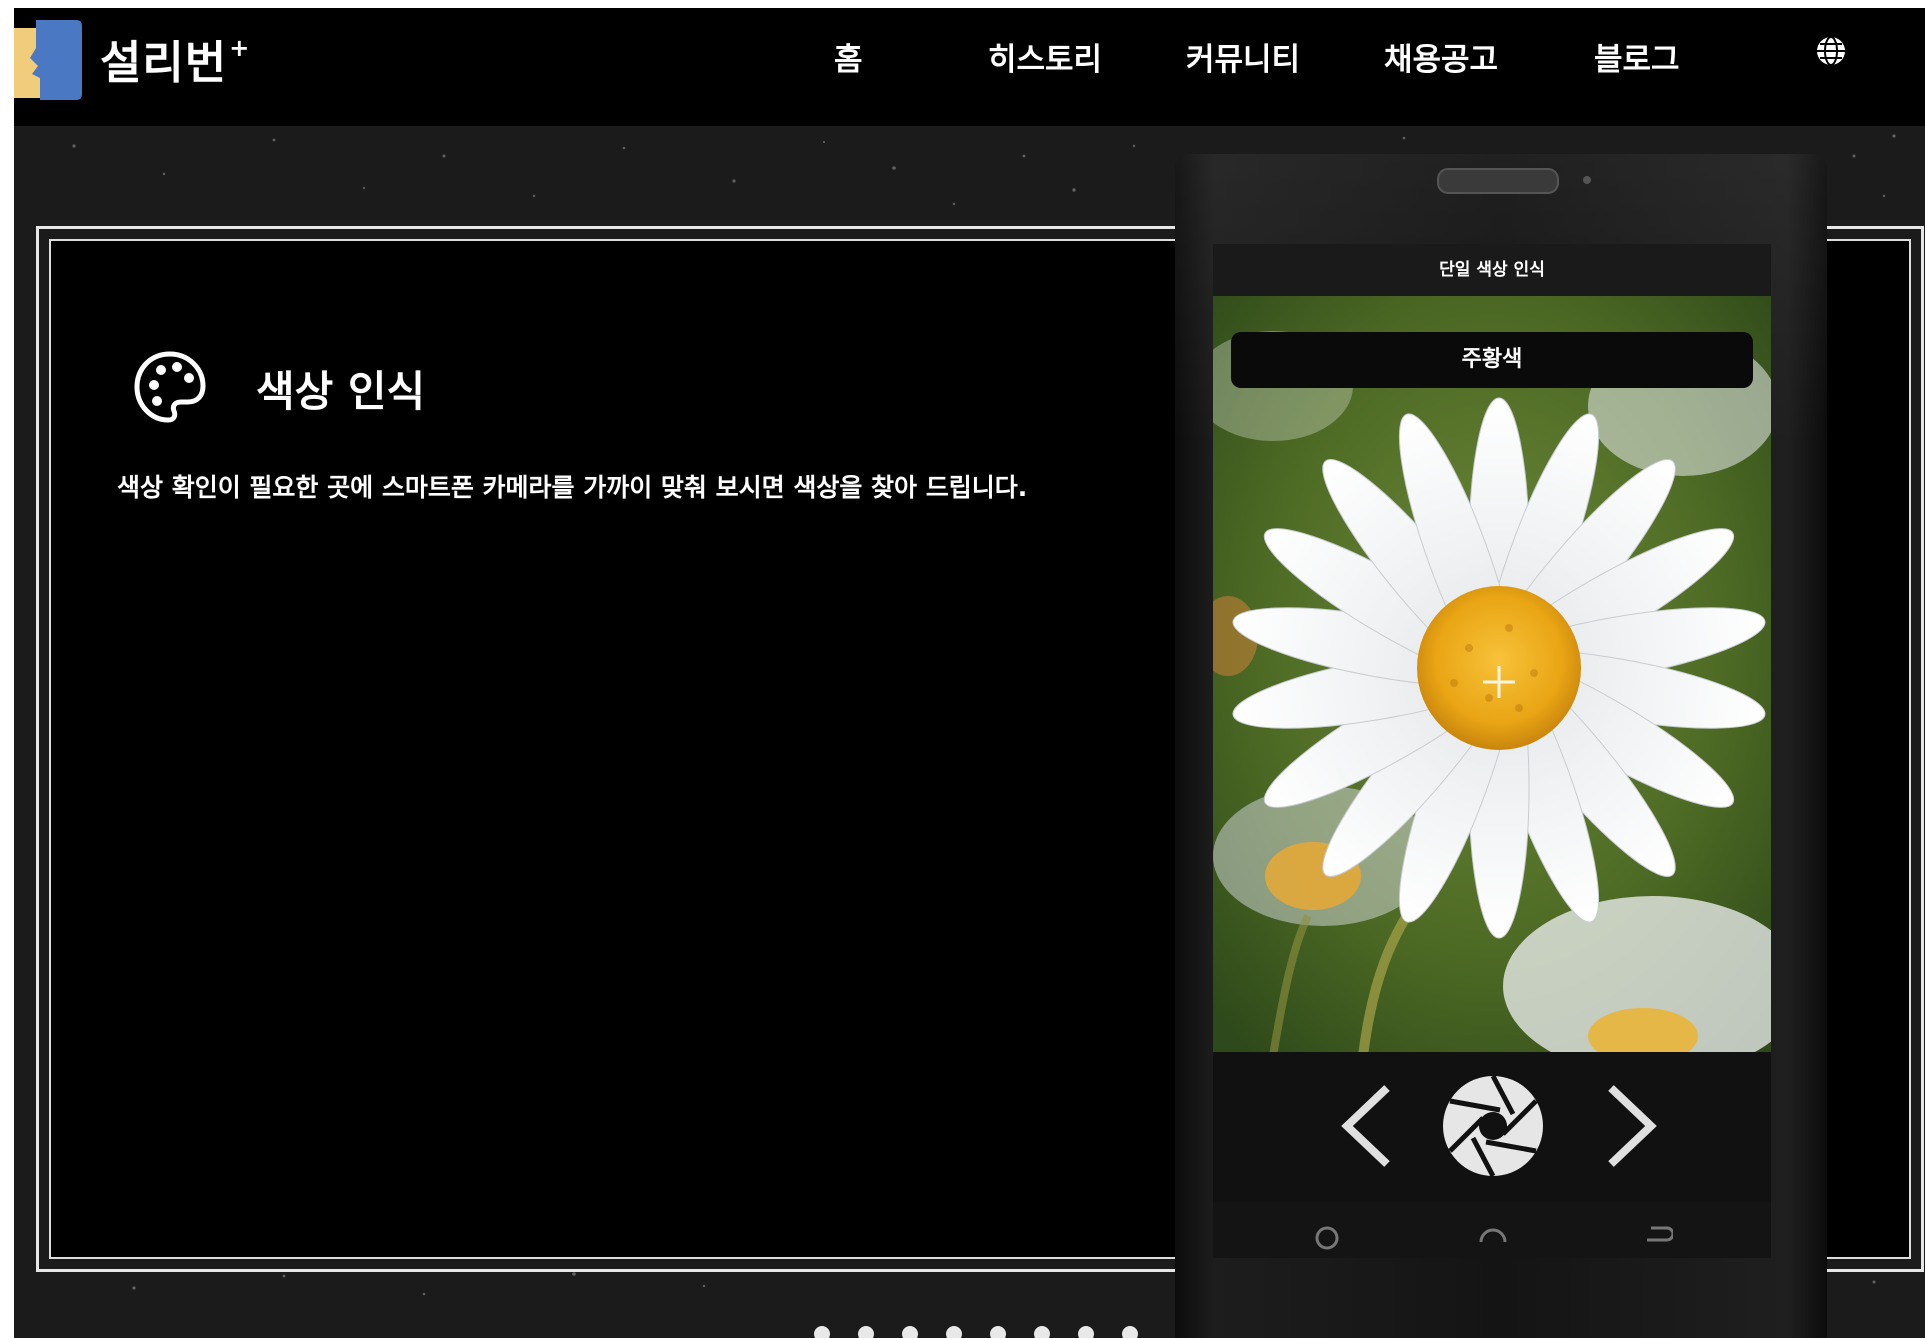 The width and height of the screenshot is (1925, 1338). Describe the element at coordinates (240, 48) in the screenshot. I see `brand-plus-mark: +` at that location.